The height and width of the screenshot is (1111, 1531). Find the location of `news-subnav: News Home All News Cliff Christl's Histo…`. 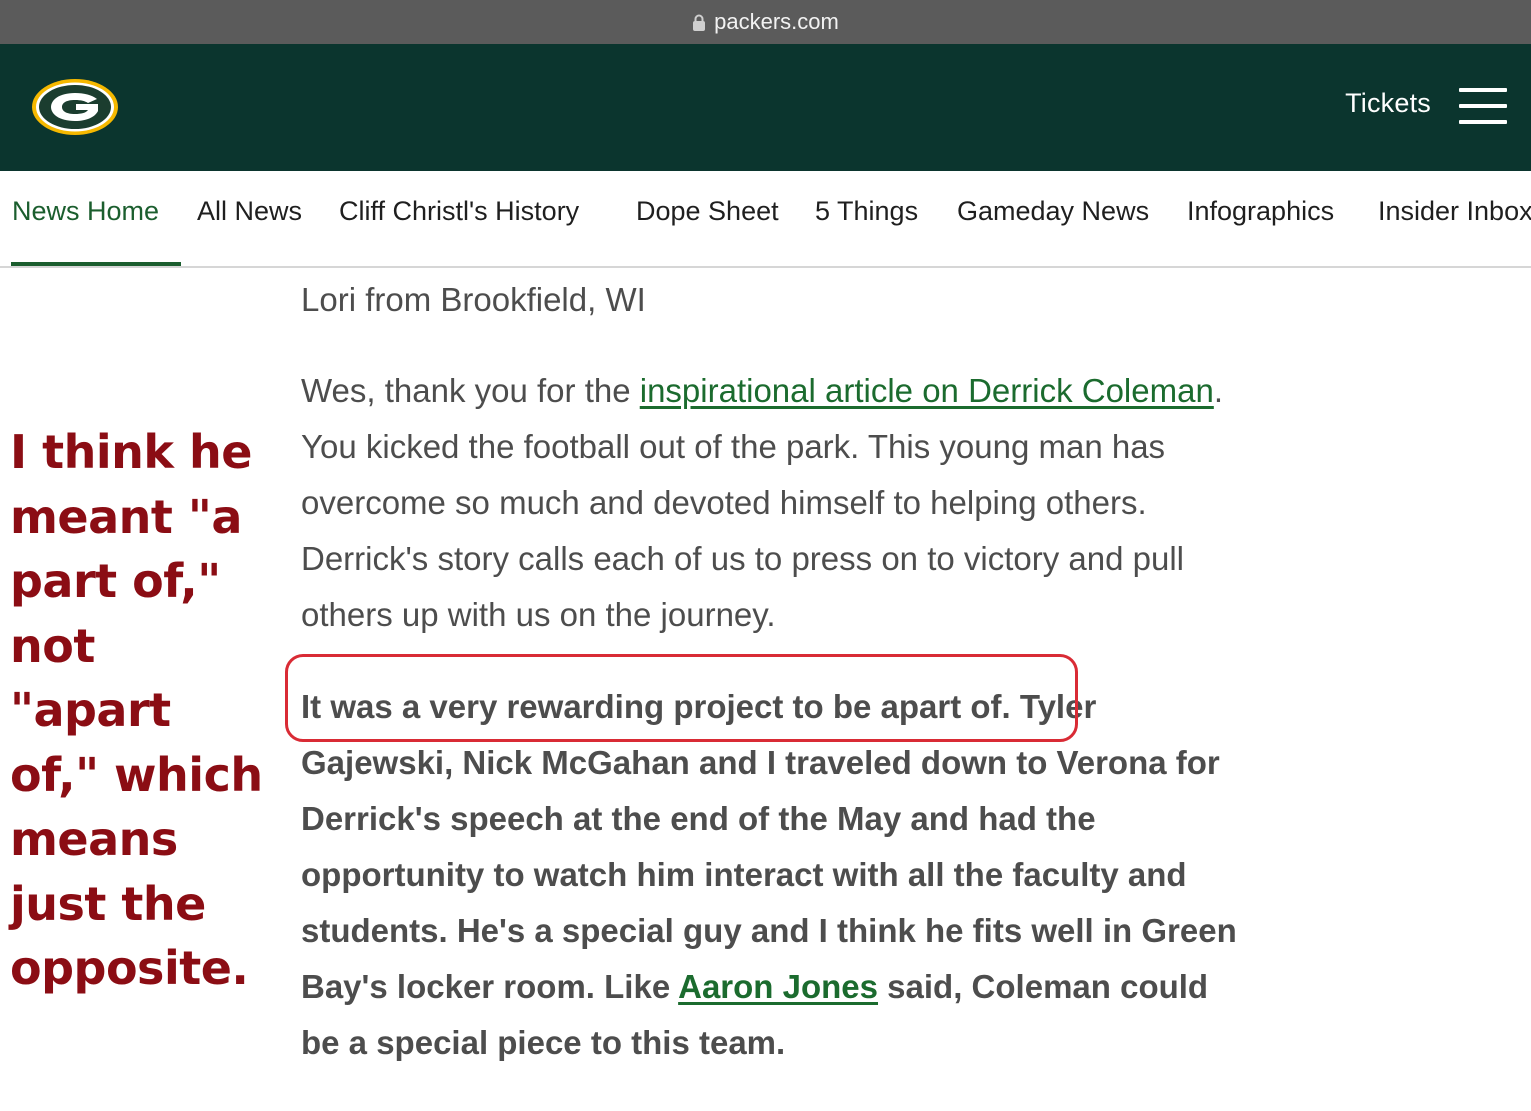

news-subnav: News Home All News Cliff Christl's Histo… is located at coordinates (765, 219).